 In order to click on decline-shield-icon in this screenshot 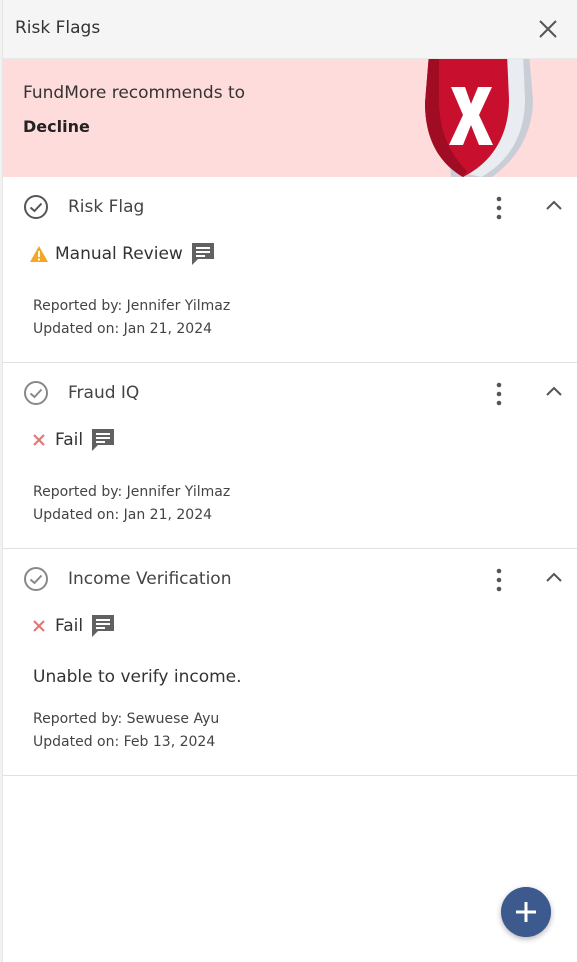, I will do `click(479, 118)`.